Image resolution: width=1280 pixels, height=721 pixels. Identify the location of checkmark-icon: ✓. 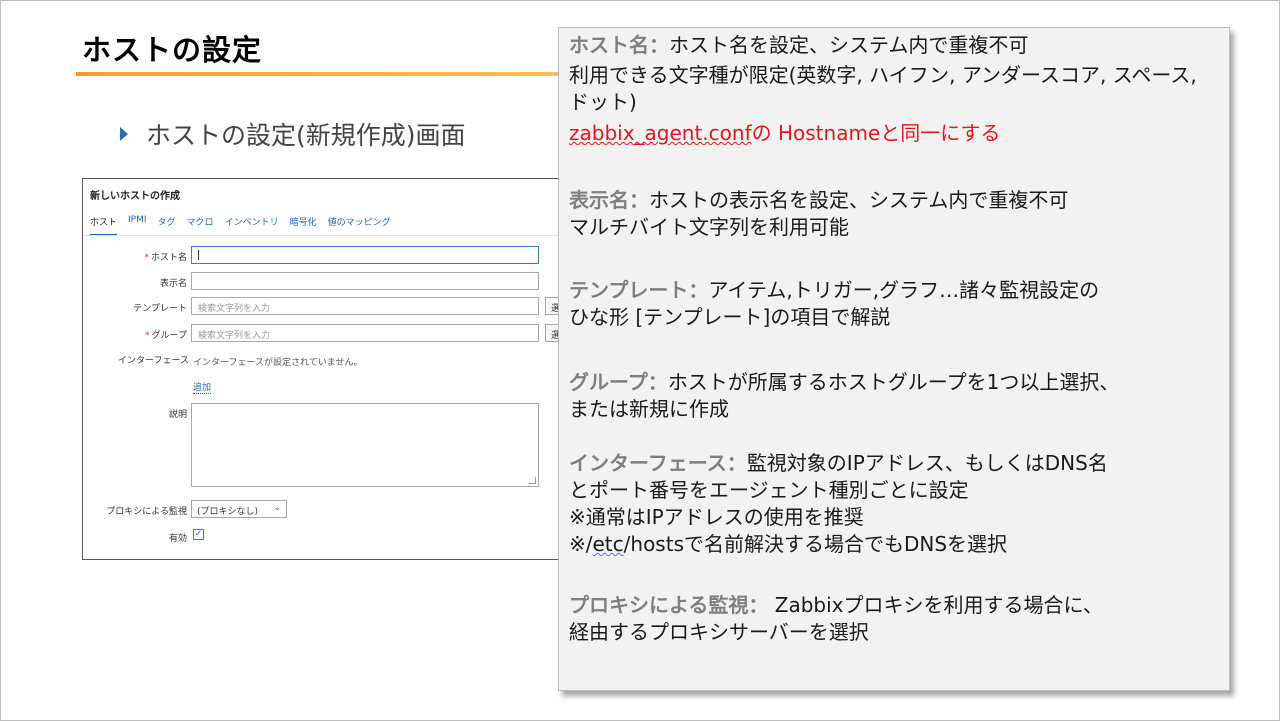
(198, 534).